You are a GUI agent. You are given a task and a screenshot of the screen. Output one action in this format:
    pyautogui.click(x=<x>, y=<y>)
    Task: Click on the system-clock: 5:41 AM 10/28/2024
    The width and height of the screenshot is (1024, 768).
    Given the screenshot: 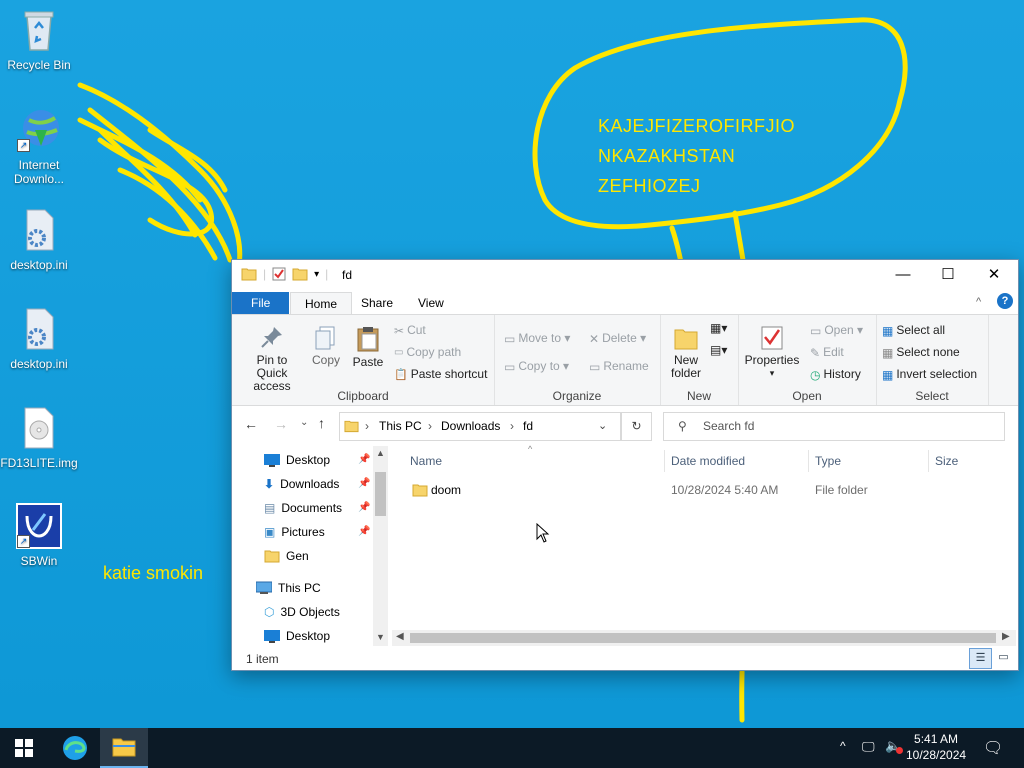 What is the action you would take?
    pyautogui.click(x=936, y=747)
    